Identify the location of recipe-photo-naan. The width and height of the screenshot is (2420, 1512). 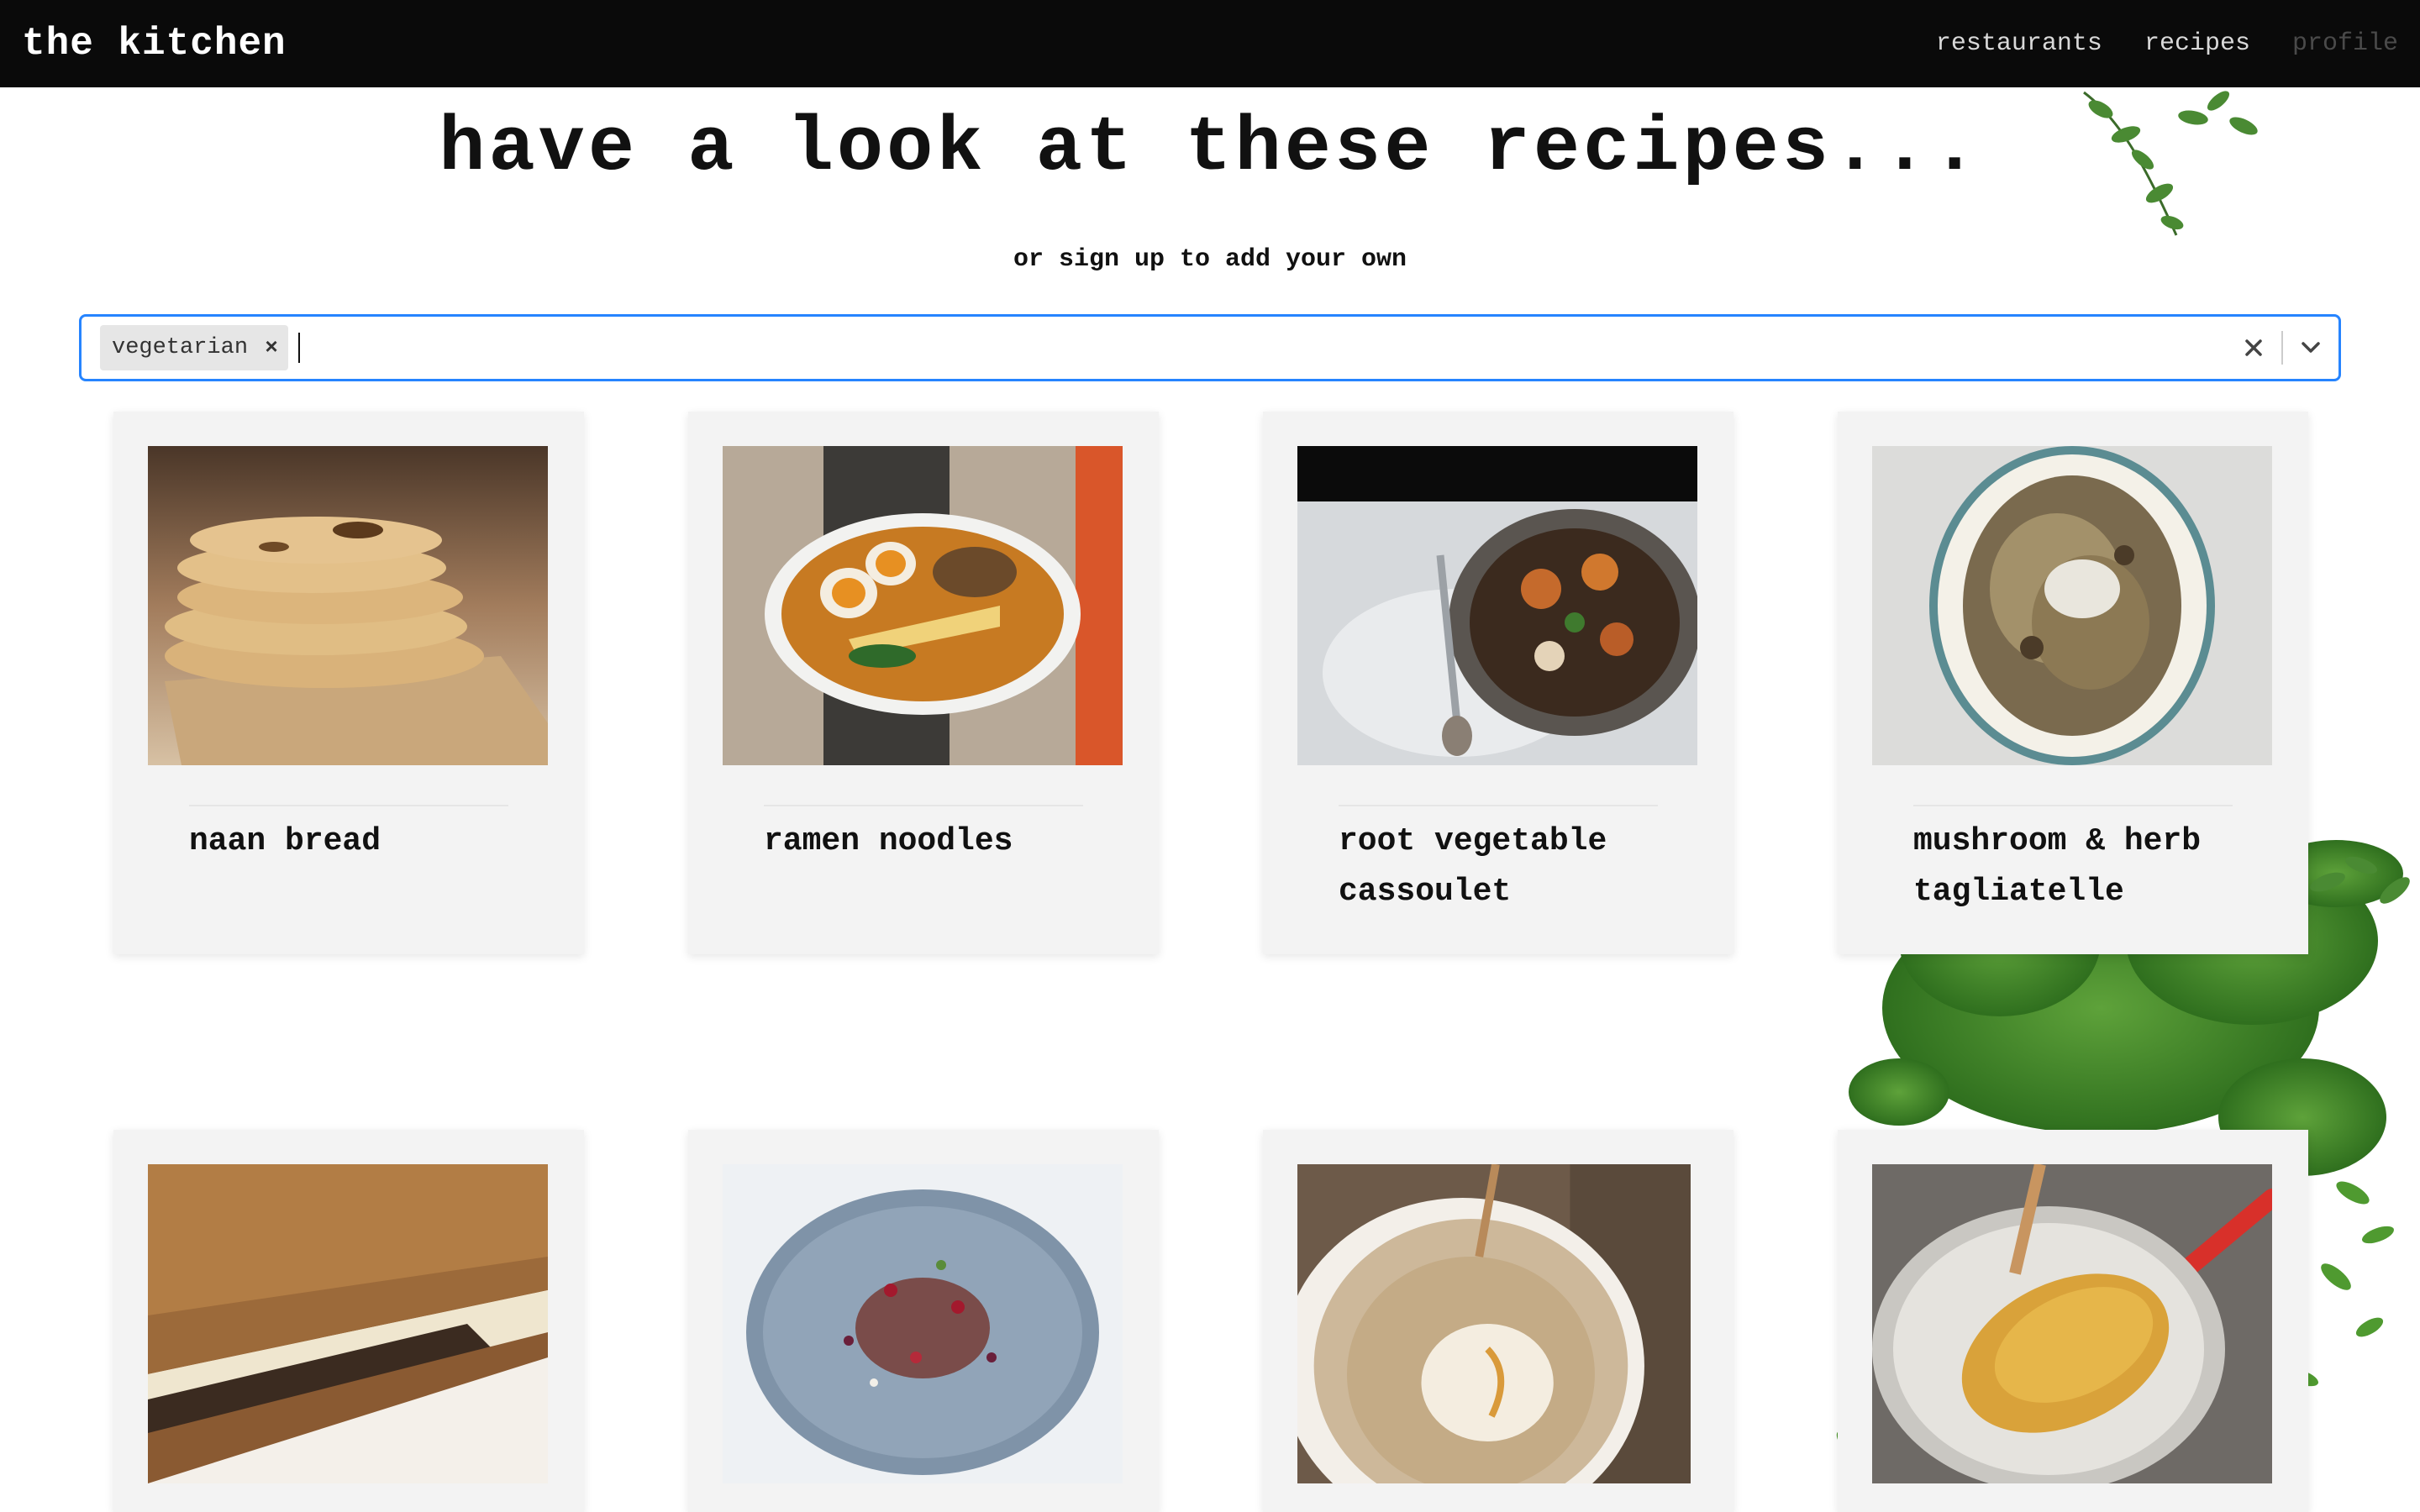
(348, 605).